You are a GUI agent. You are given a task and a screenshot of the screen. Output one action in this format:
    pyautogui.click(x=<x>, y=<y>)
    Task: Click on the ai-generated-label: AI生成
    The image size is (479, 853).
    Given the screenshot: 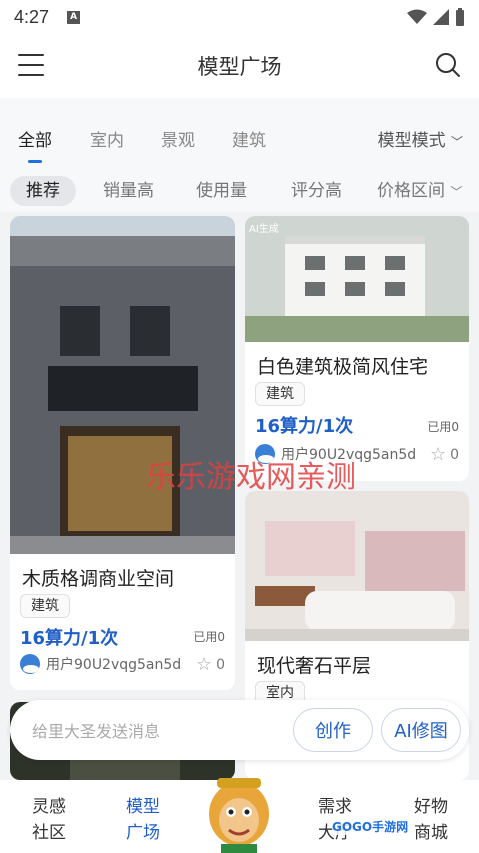 What is the action you would take?
    pyautogui.click(x=264, y=229)
    